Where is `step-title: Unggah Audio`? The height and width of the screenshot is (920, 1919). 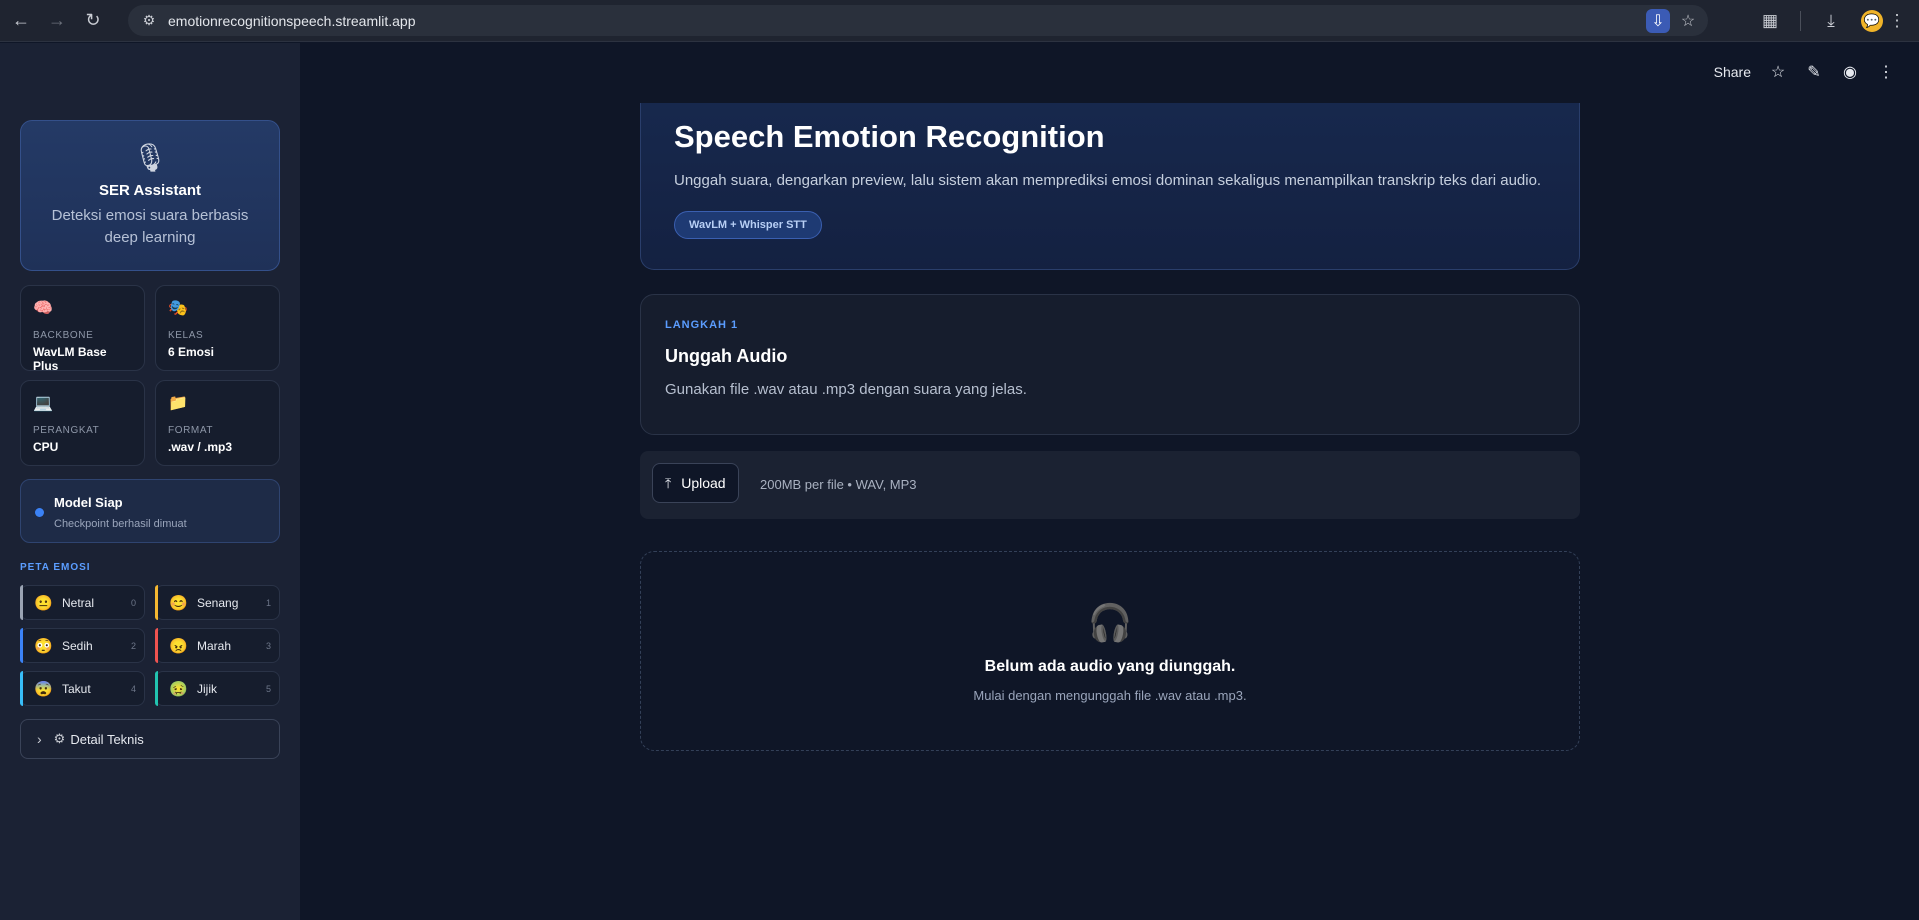
step-title: Unggah Audio is located at coordinates (726, 356).